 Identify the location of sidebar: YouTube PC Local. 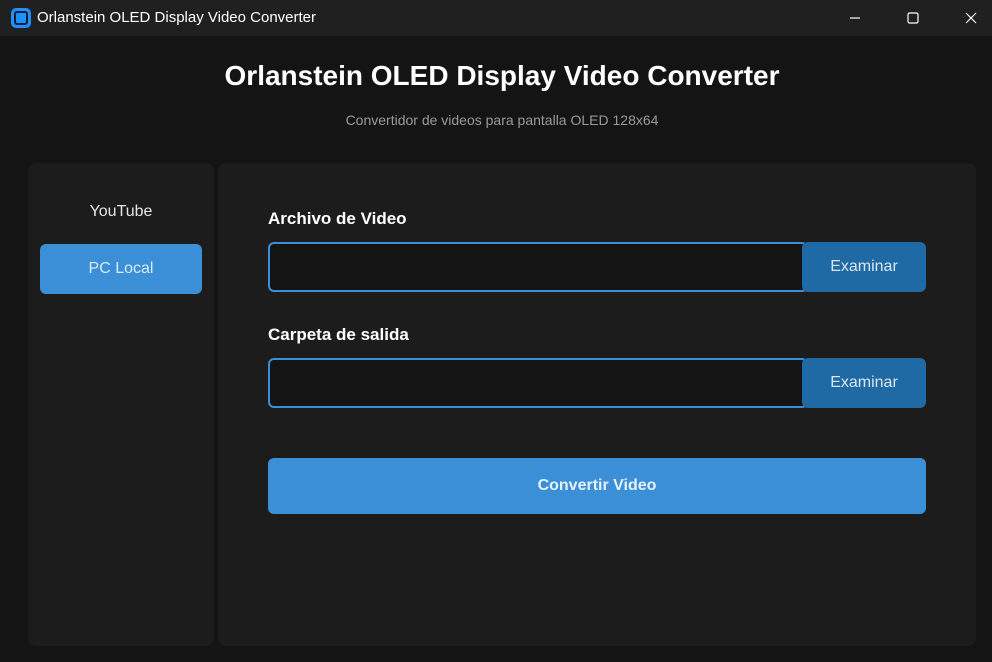
(121, 404).